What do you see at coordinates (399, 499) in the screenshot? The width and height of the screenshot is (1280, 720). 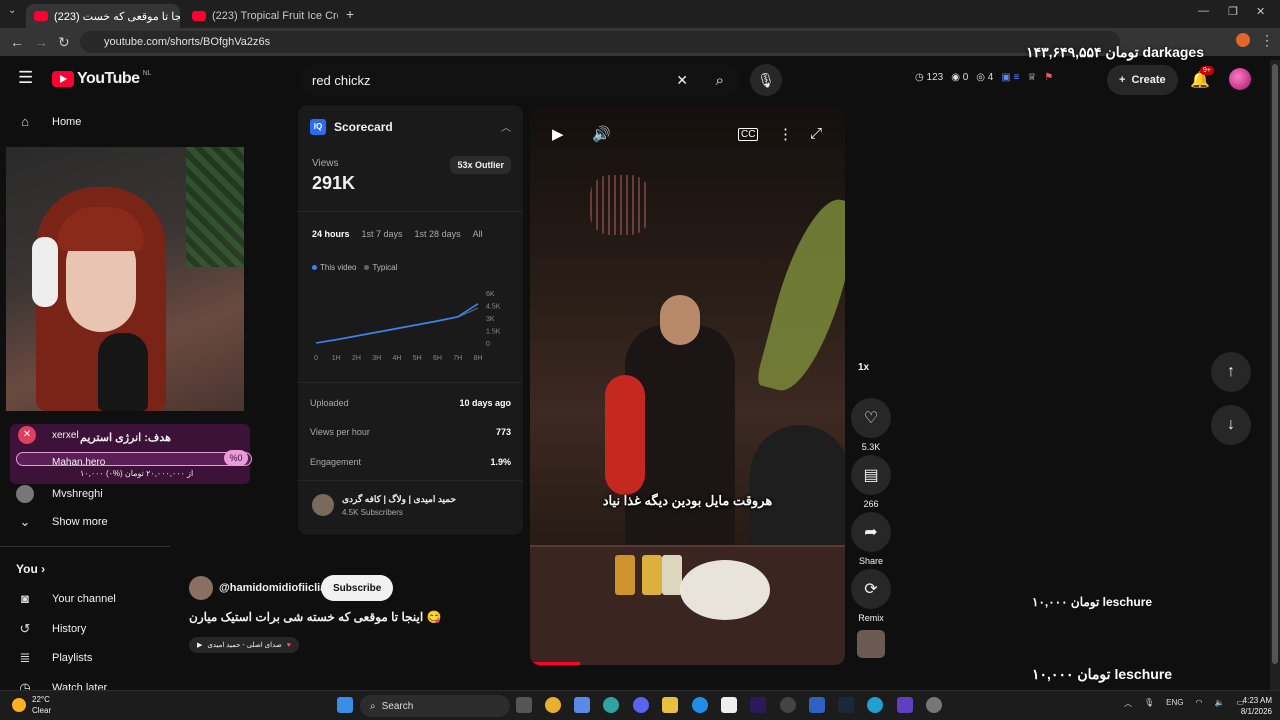 I see `scorecard-channel-name: حمید امیدی | ولاگ | کافه گردی` at bounding box center [399, 499].